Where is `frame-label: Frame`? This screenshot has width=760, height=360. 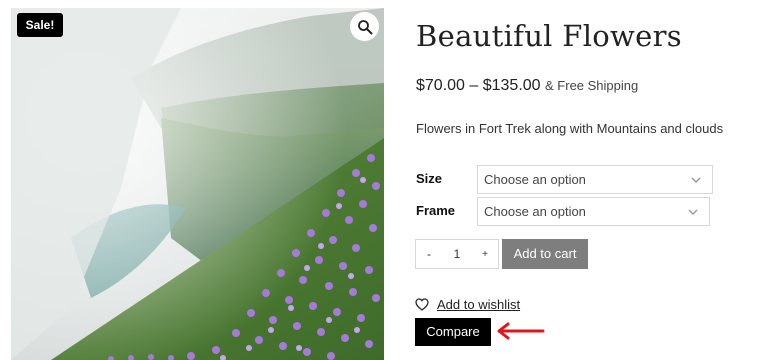 frame-label: Frame is located at coordinates (436, 210).